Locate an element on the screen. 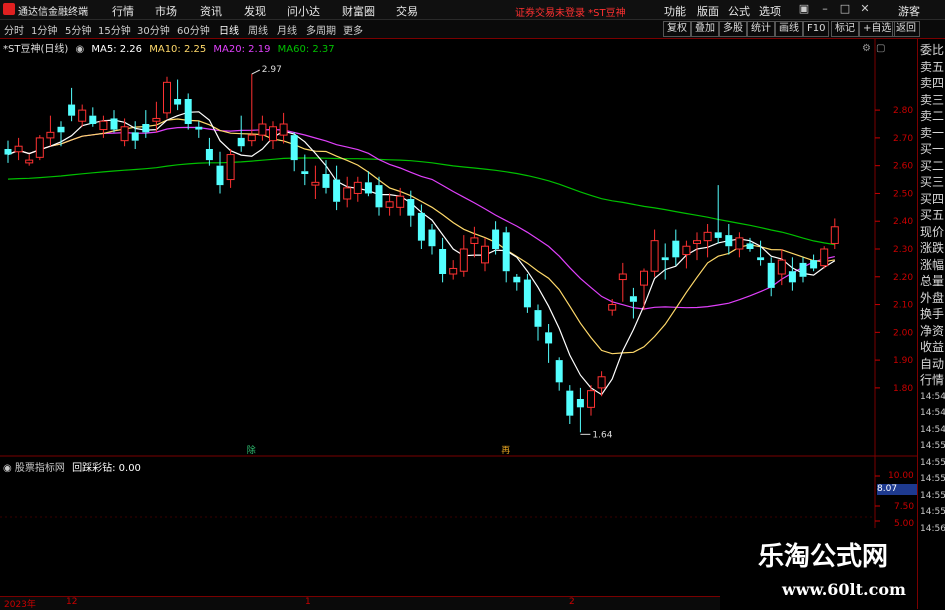  period-15min: 15分钟 is located at coordinates (114, 29).